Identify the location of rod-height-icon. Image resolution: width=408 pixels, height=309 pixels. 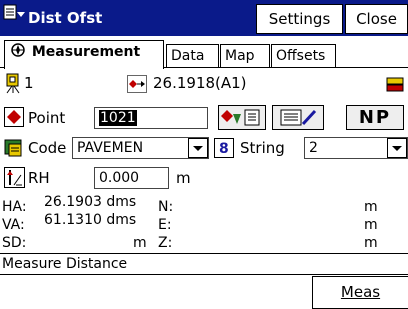
(15, 180).